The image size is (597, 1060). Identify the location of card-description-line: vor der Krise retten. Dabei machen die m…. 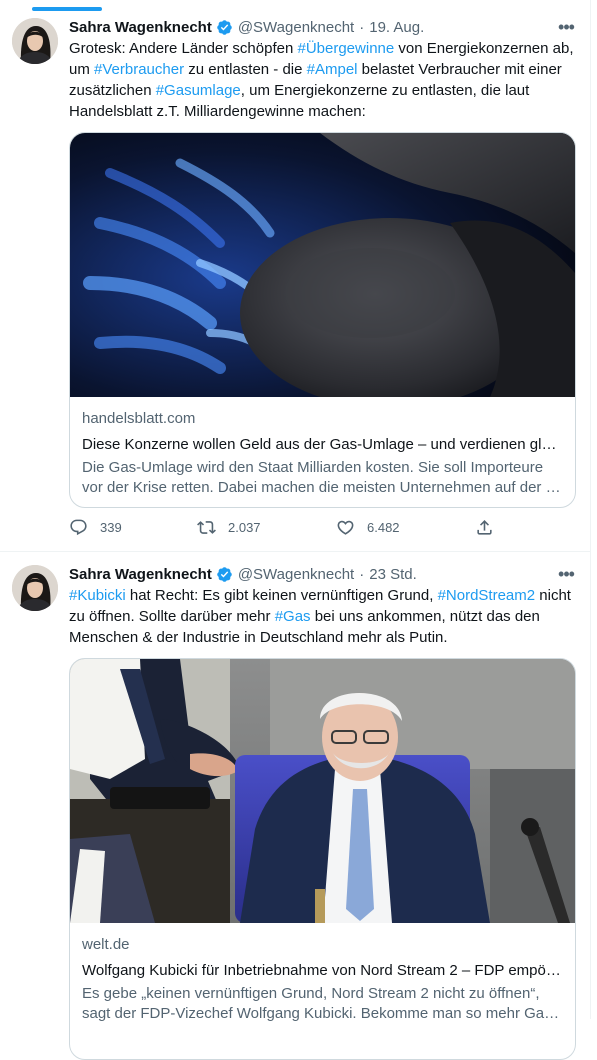
(321, 487).